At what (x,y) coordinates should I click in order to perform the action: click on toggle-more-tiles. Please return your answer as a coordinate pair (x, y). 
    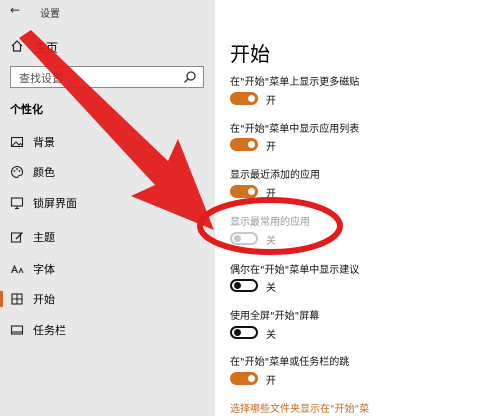
    Looking at the image, I should click on (244, 98).